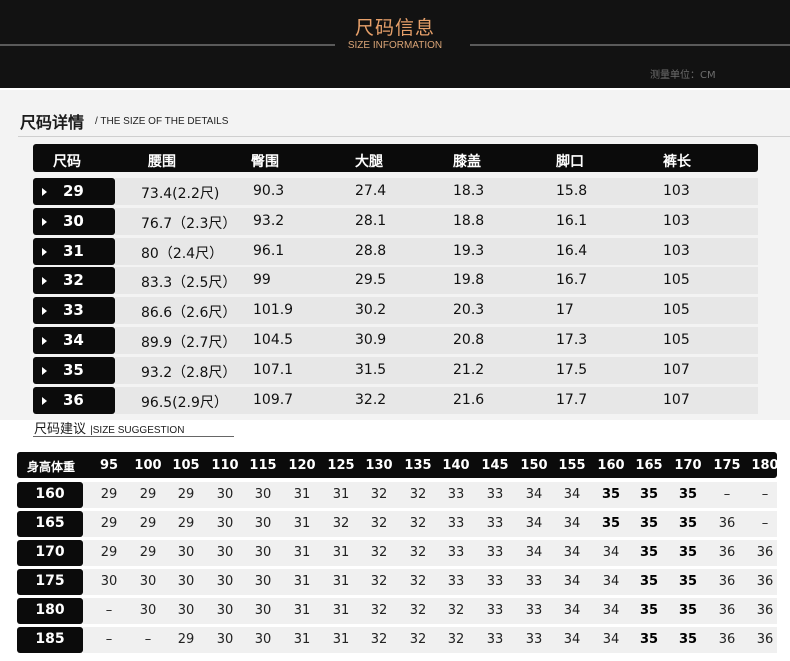 The height and width of the screenshot is (661, 790). What do you see at coordinates (572, 280) in the screenshot?
I see `details-cell: 16.7` at bounding box center [572, 280].